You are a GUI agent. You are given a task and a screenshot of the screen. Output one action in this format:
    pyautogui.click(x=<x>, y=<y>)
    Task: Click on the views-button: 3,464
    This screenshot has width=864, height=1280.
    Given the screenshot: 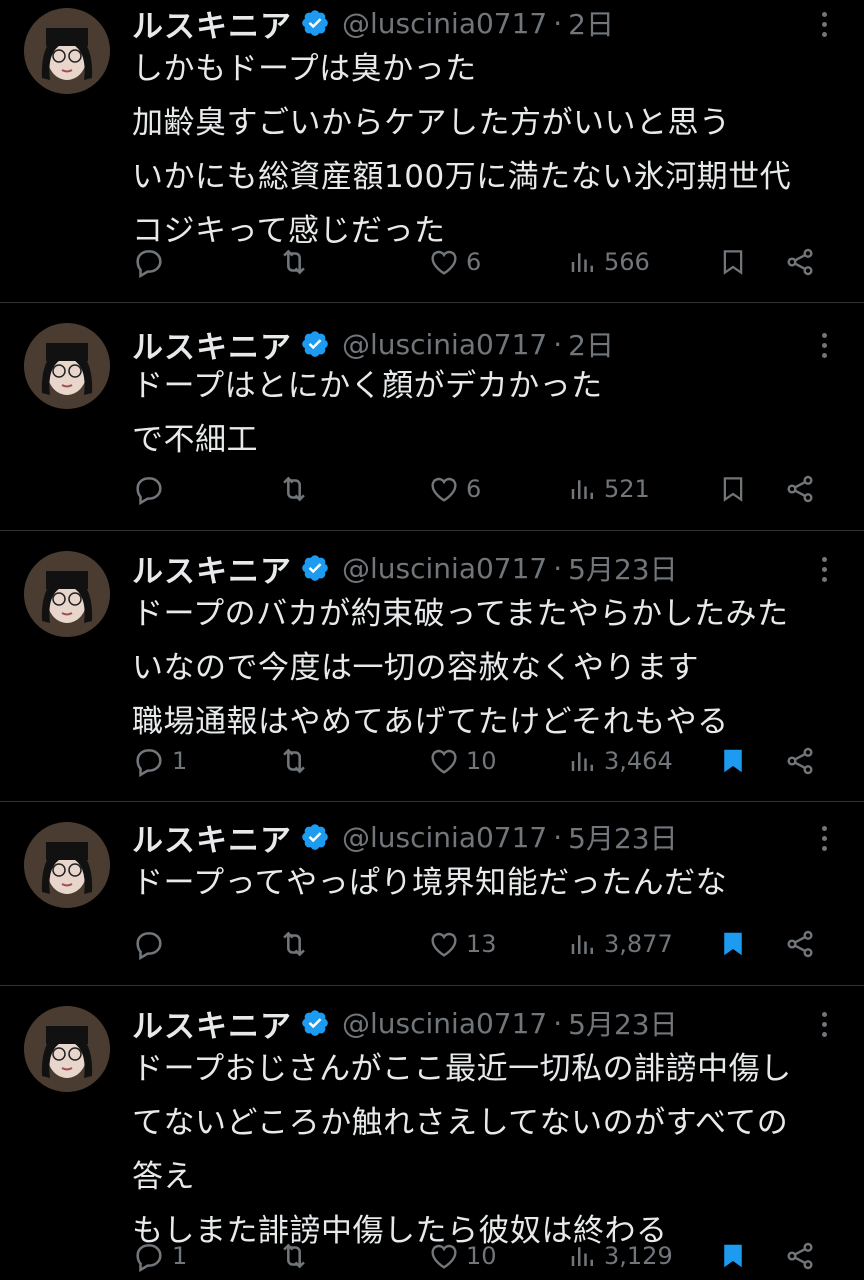 What is the action you would take?
    pyautogui.click(x=620, y=761)
    